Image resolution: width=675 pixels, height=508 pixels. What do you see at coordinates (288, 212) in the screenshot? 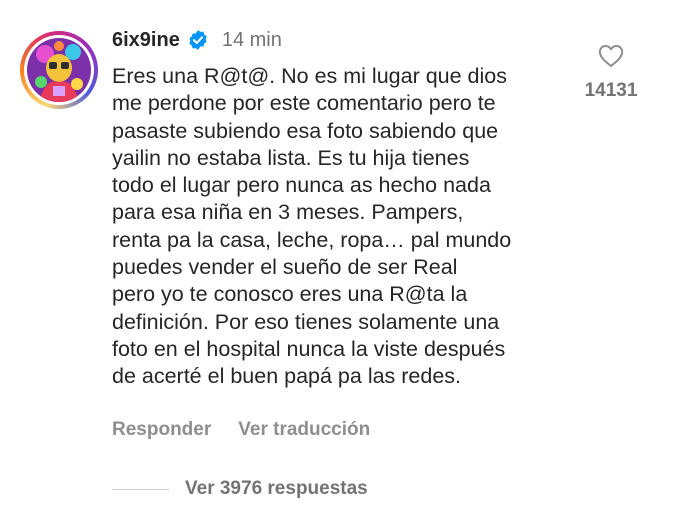
I see `comment-text-line: para esa niña en 3 meses. Pampers,` at bounding box center [288, 212].